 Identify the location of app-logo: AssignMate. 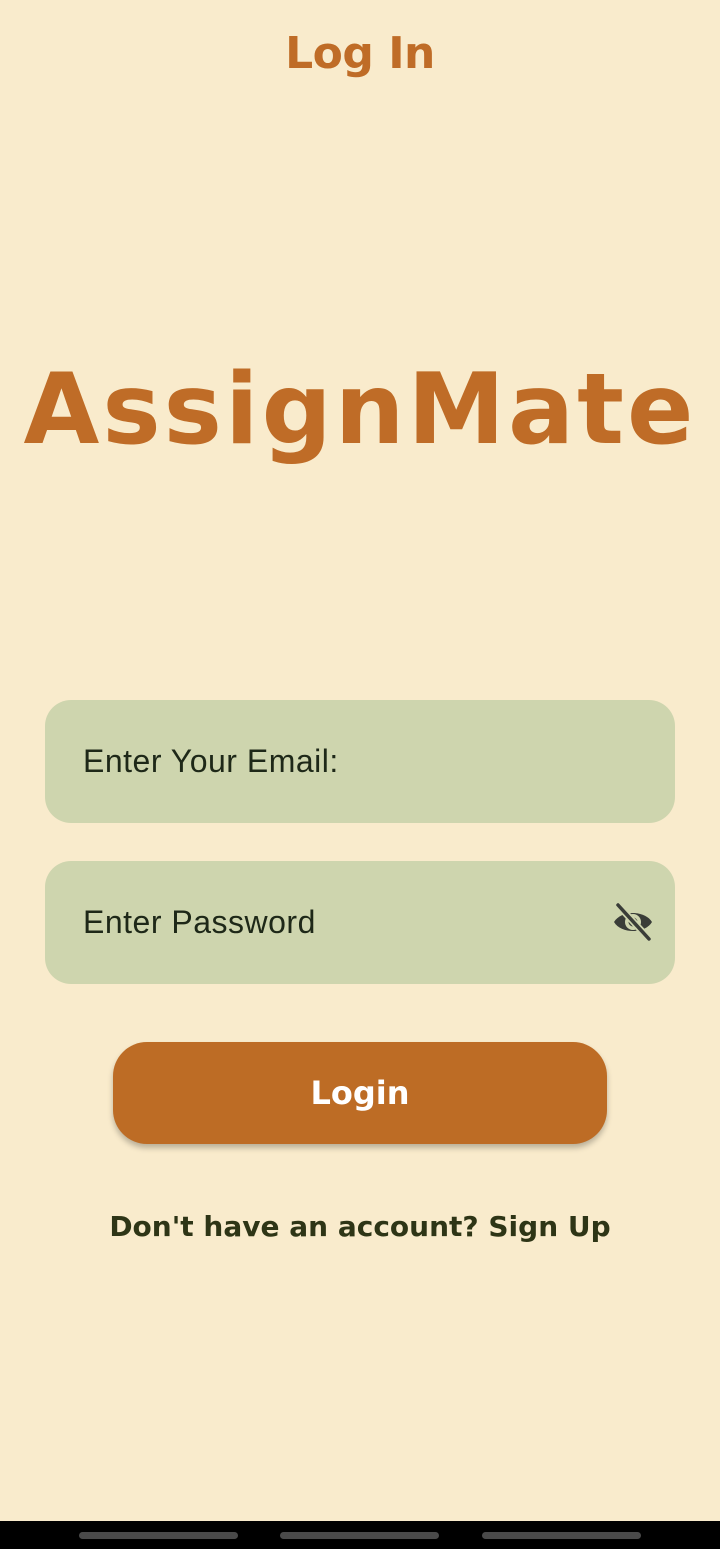
(360, 410).